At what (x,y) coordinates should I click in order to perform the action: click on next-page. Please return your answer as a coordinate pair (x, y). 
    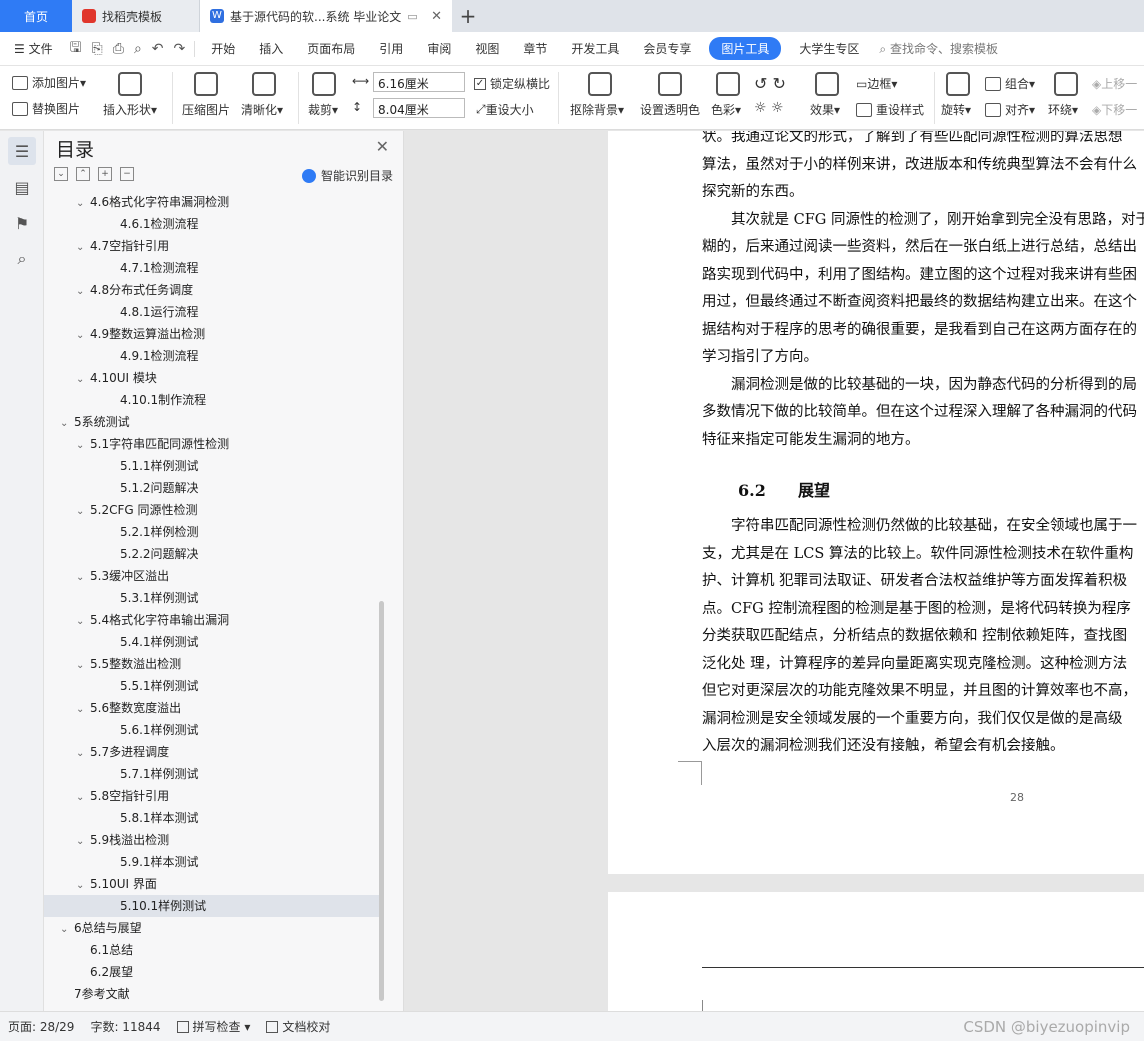
    Looking at the image, I should click on (876, 951).